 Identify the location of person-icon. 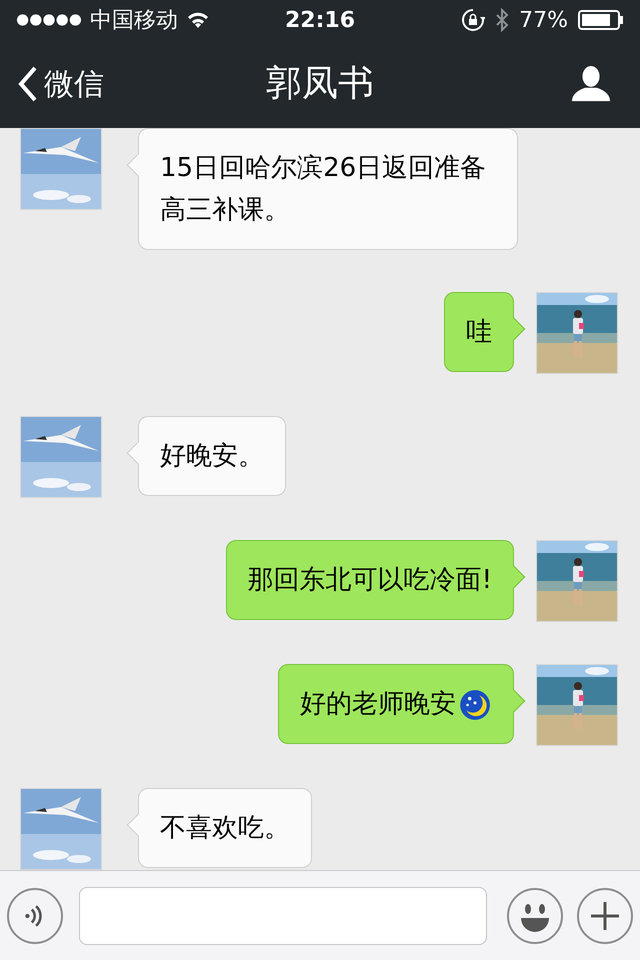
(591, 84).